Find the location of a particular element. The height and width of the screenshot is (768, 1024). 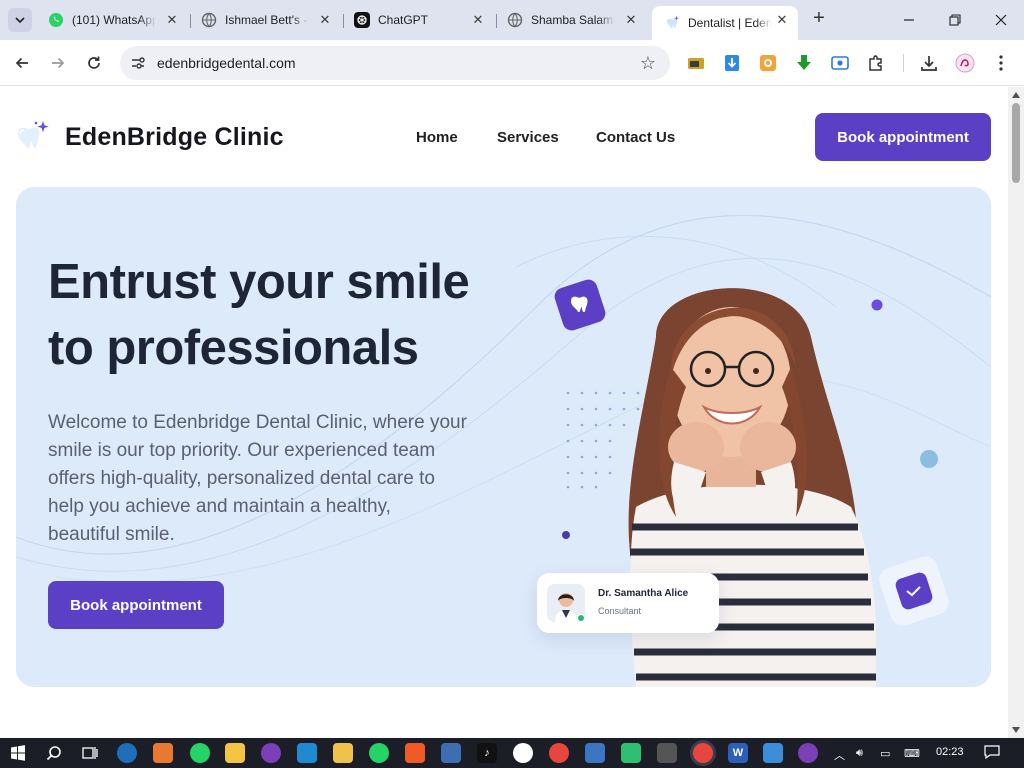

nav-services: Services is located at coordinates (528, 137).